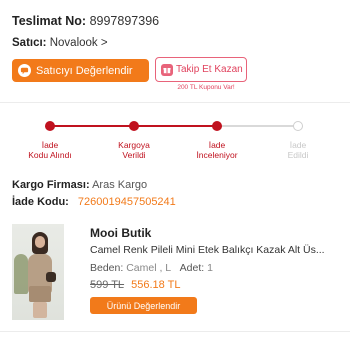 The width and height of the screenshot is (350, 350). I want to click on return-code-value: 7260019457505241, so click(127, 202).